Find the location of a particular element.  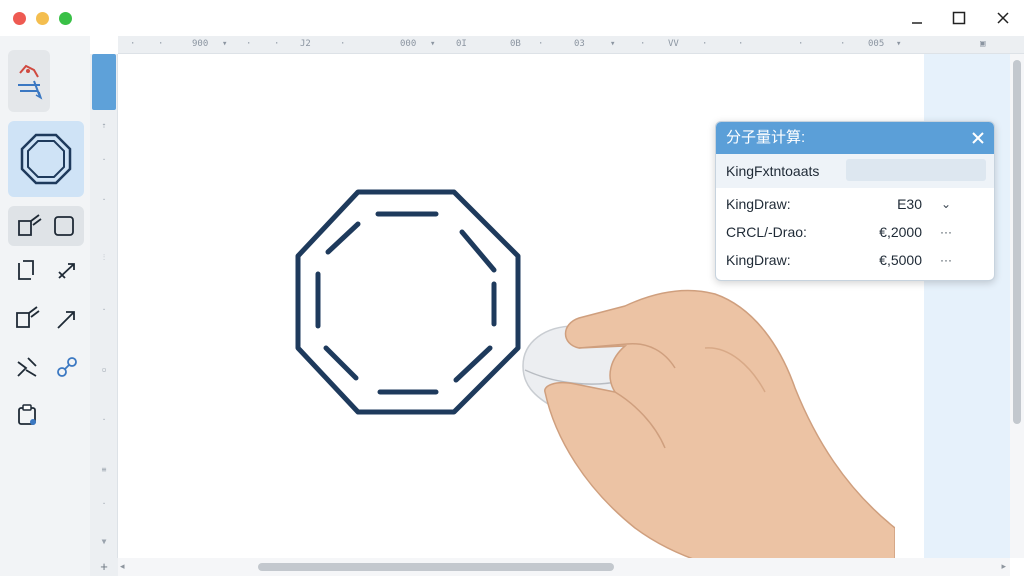

wedge-tool is located at coordinates (27, 367).